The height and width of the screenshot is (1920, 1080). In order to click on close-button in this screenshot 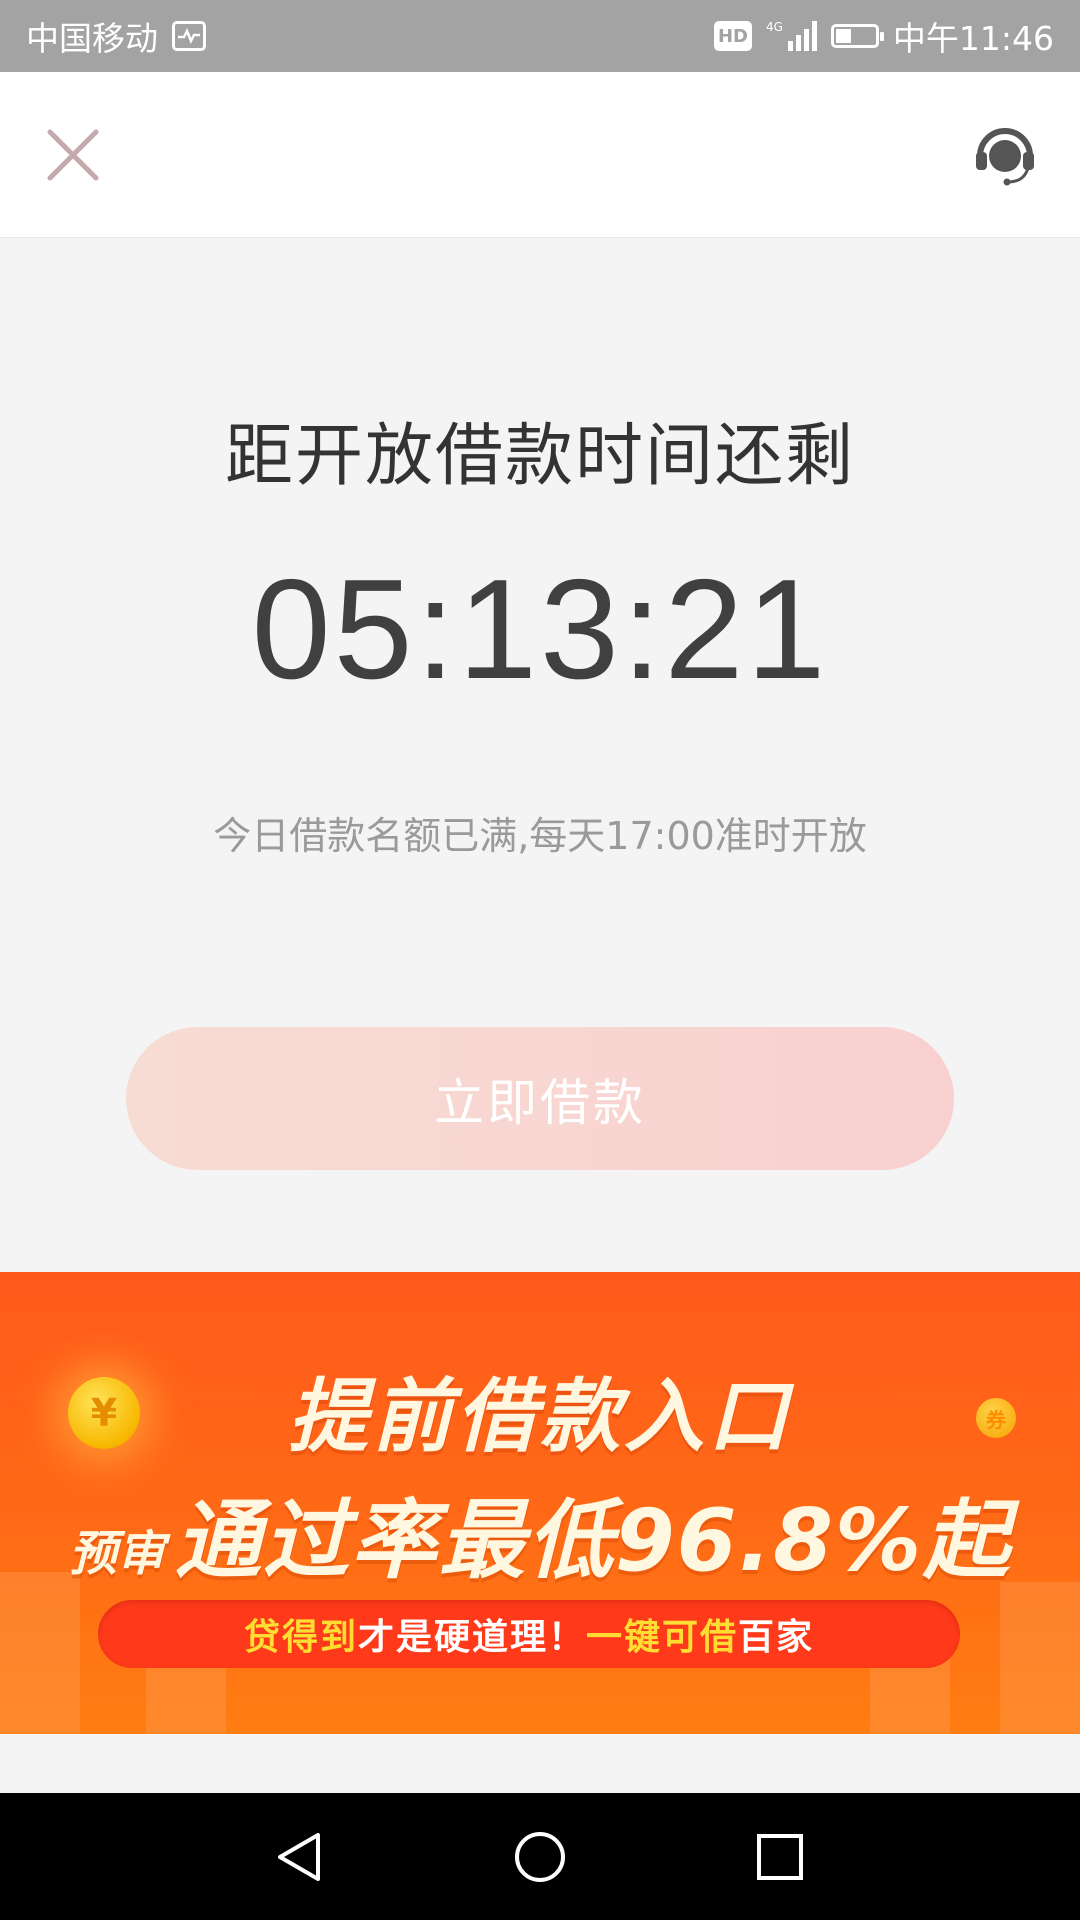, I will do `click(73, 155)`.